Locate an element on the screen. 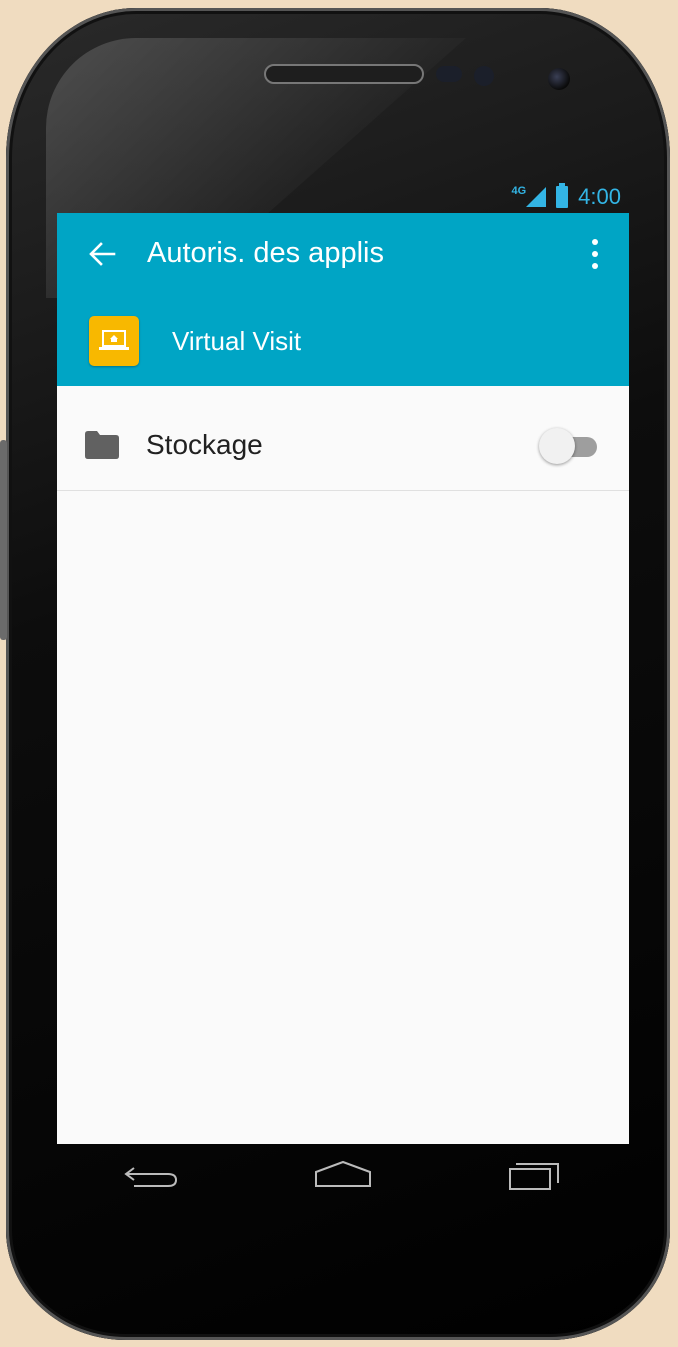 This screenshot has width=678, height=1347. permission-label: Stockage is located at coordinates (204, 444).